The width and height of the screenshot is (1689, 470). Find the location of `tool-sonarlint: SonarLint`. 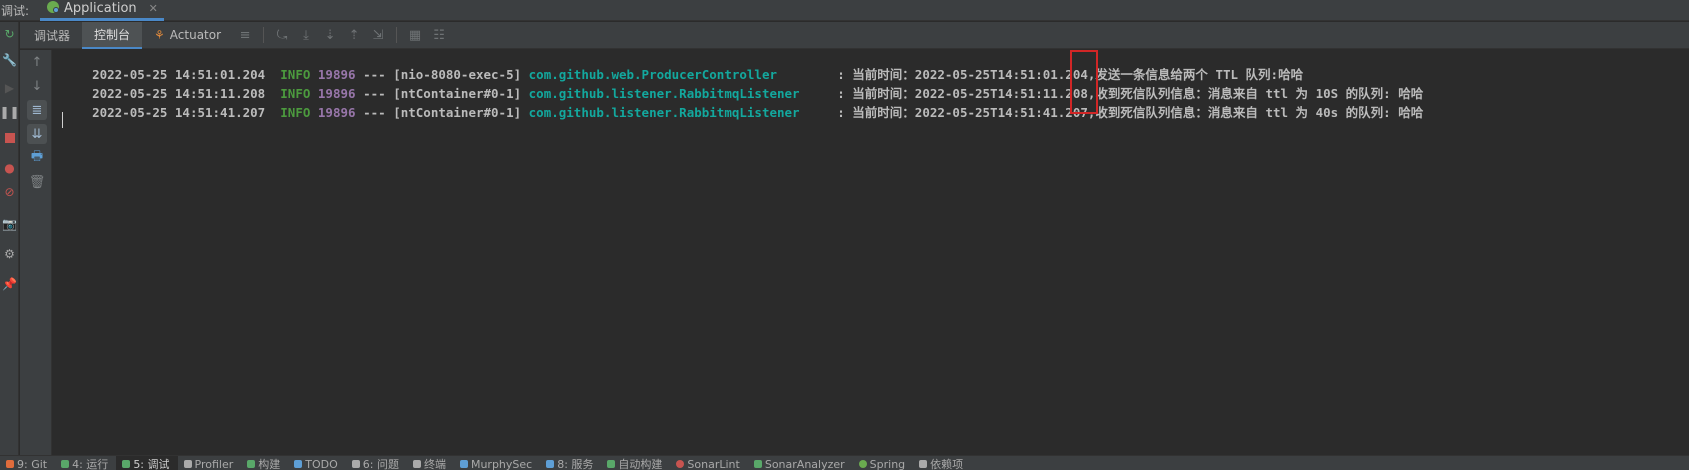

tool-sonarlint: SonarLint is located at coordinates (708, 463).